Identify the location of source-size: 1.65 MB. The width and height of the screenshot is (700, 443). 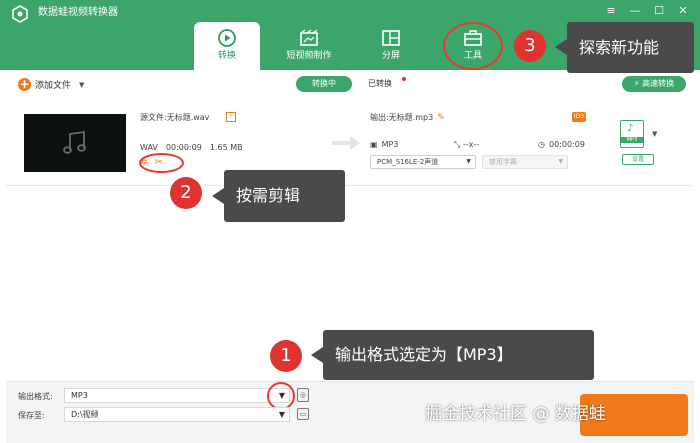
(226, 147).